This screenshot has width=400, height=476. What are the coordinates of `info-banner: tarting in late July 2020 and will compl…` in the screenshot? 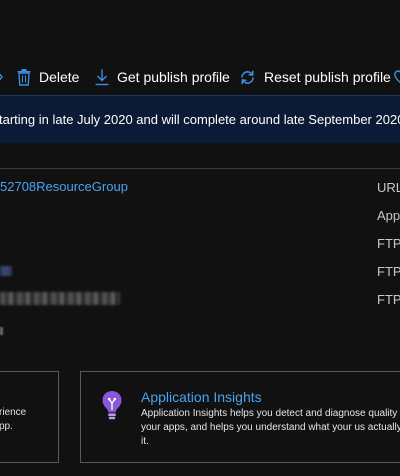 It's located at (200, 119).